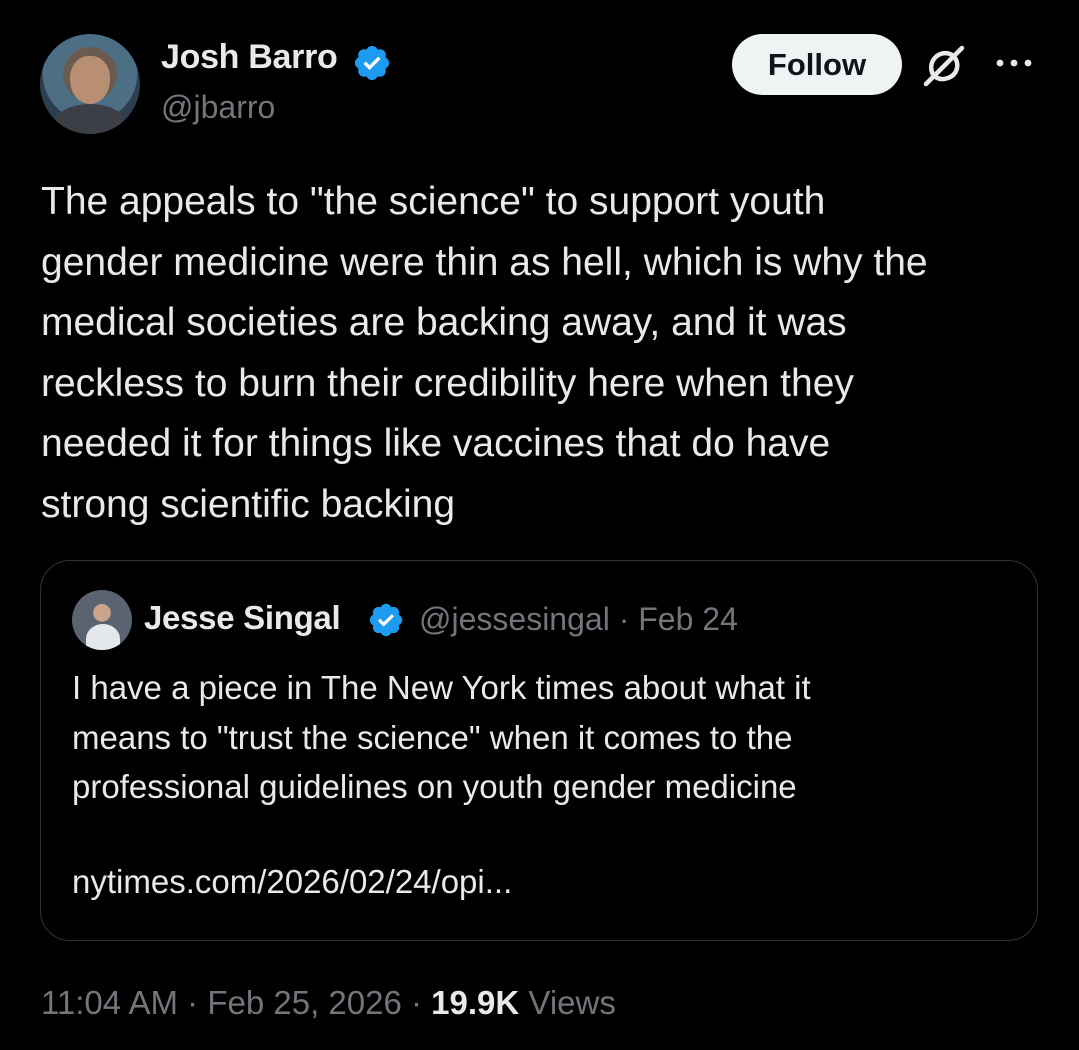  Describe the element at coordinates (514, 619) in the screenshot. I see `quote-author-handle: @jessesingal` at that location.